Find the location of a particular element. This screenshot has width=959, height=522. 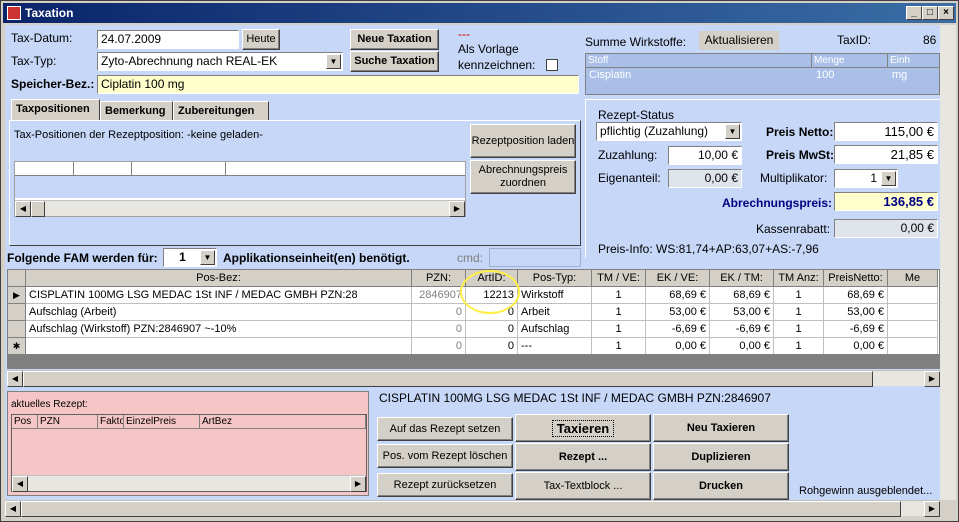

multiplikator-select: 1 ▼ is located at coordinates (866, 178).